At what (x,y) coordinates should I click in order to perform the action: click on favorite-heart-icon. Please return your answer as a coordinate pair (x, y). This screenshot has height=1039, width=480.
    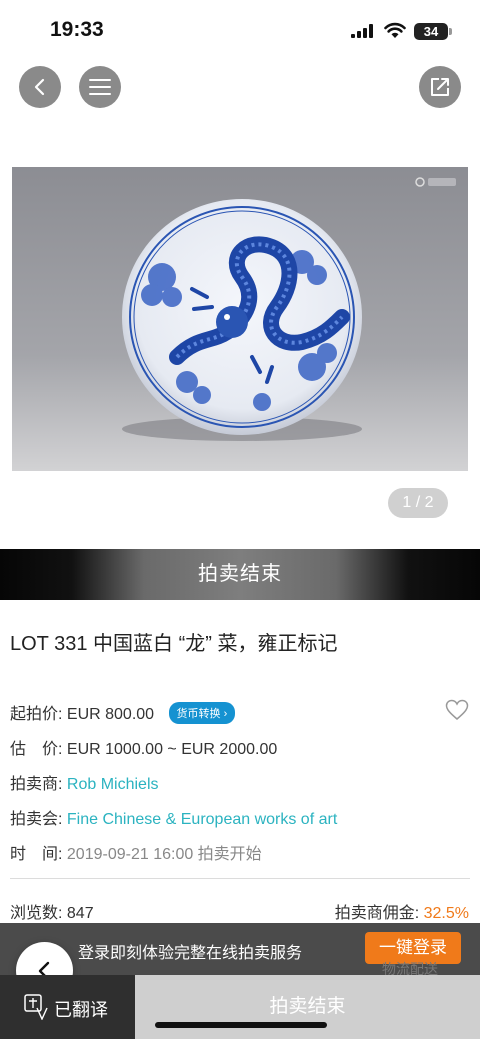
    Looking at the image, I should click on (457, 710).